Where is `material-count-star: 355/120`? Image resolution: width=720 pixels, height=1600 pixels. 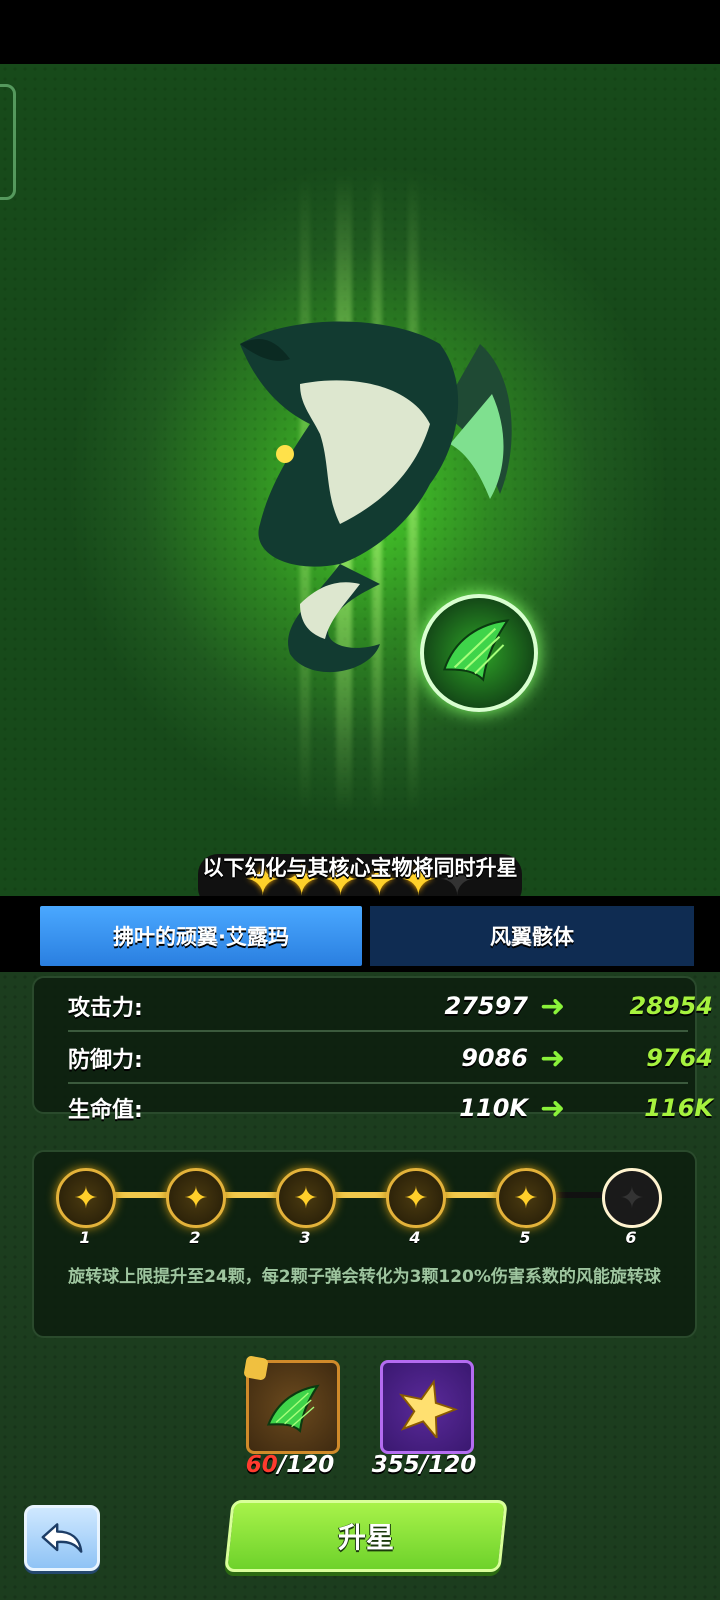
material-count-star: 355/120 is located at coordinates (424, 1465).